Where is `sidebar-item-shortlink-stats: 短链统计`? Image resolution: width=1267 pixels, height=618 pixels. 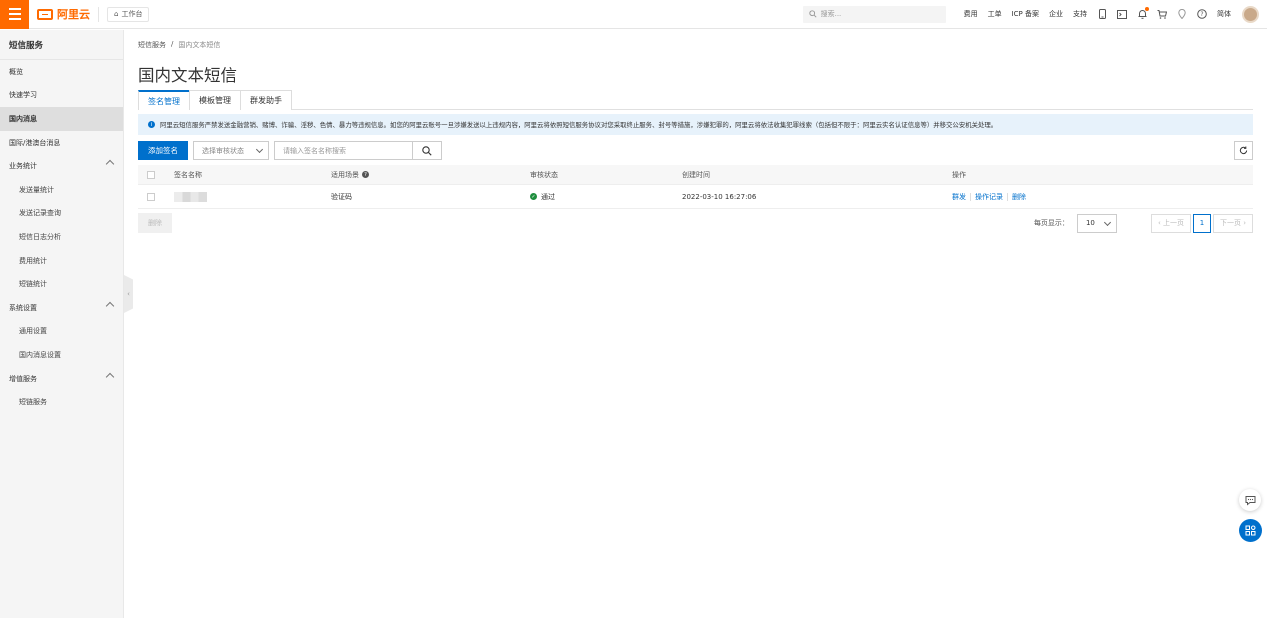
sidebar-item-shortlink-stats: 短链统计 is located at coordinates (61, 284).